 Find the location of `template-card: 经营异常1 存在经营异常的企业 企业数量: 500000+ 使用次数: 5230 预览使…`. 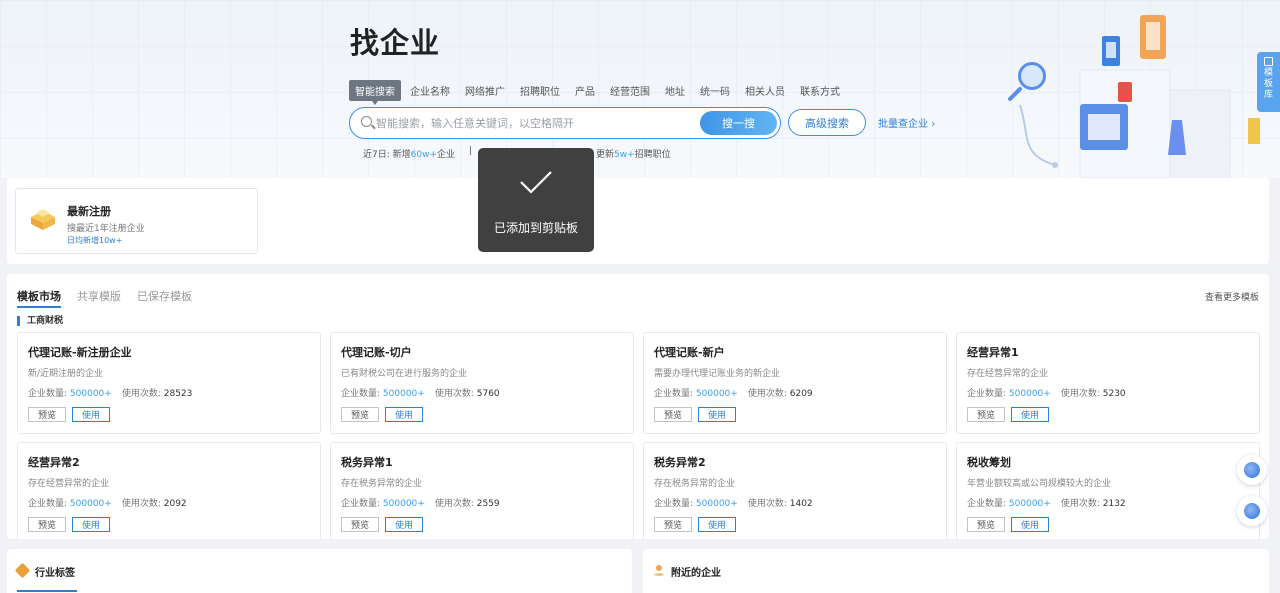

template-card: 经营异常1 存在经营异常的企业 企业数量: 500000+ 使用次数: 5230 预览使… is located at coordinates (1108, 383).